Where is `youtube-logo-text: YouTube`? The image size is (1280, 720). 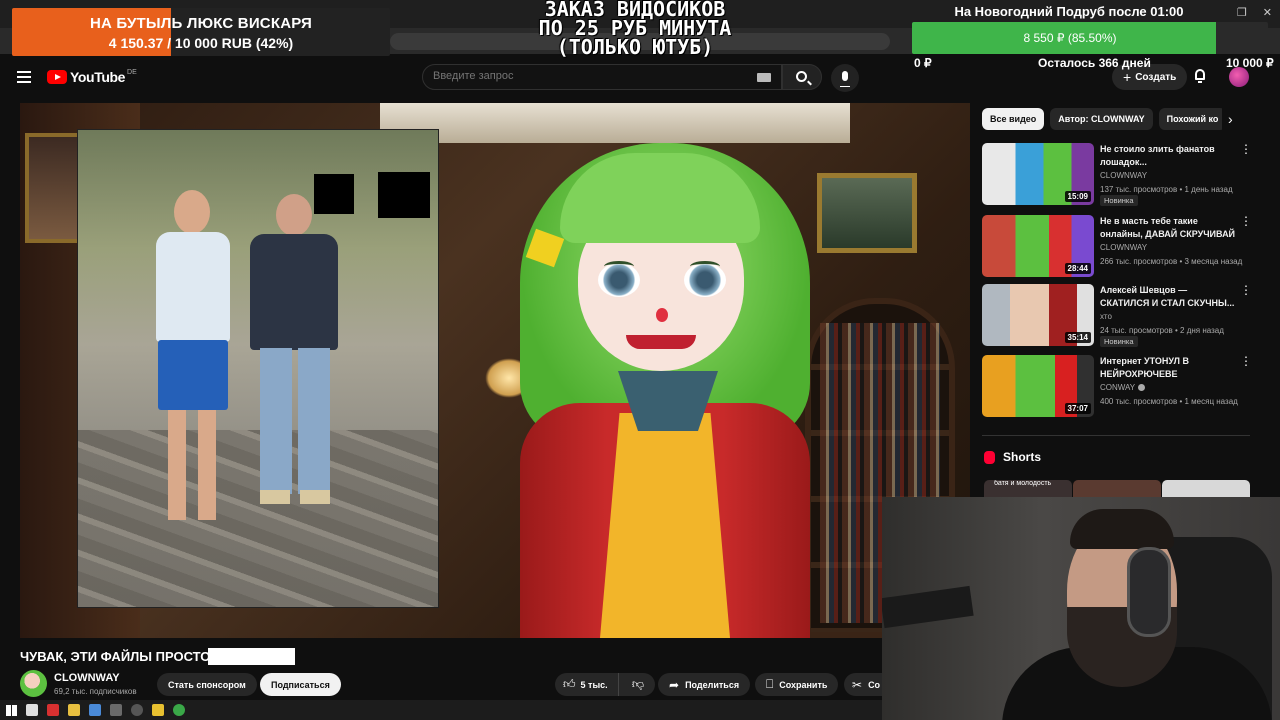 youtube-logo-text: YouTube is located at coordinates (98, 77).